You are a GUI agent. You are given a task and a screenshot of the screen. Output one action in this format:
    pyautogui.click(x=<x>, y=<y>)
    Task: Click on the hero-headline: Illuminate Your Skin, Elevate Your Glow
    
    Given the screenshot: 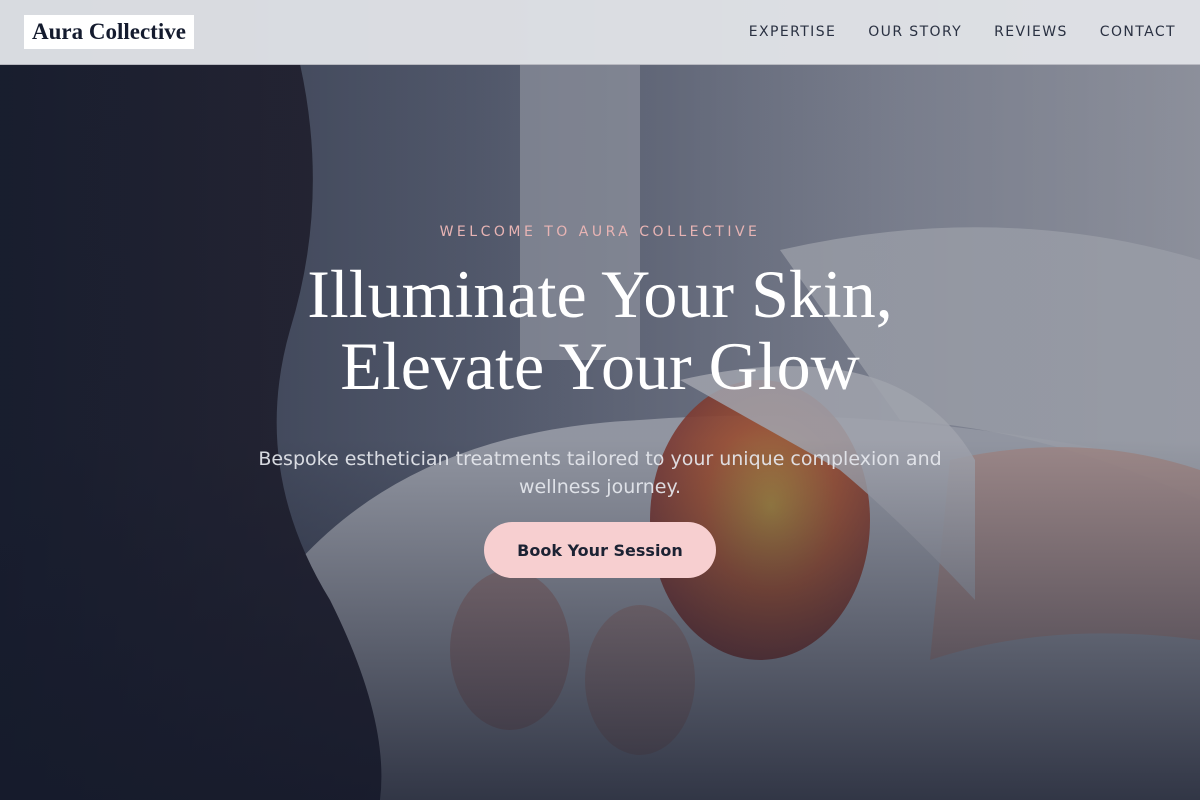 What is the action you would take?
    pyautogui.click(x=600, y=330)
    